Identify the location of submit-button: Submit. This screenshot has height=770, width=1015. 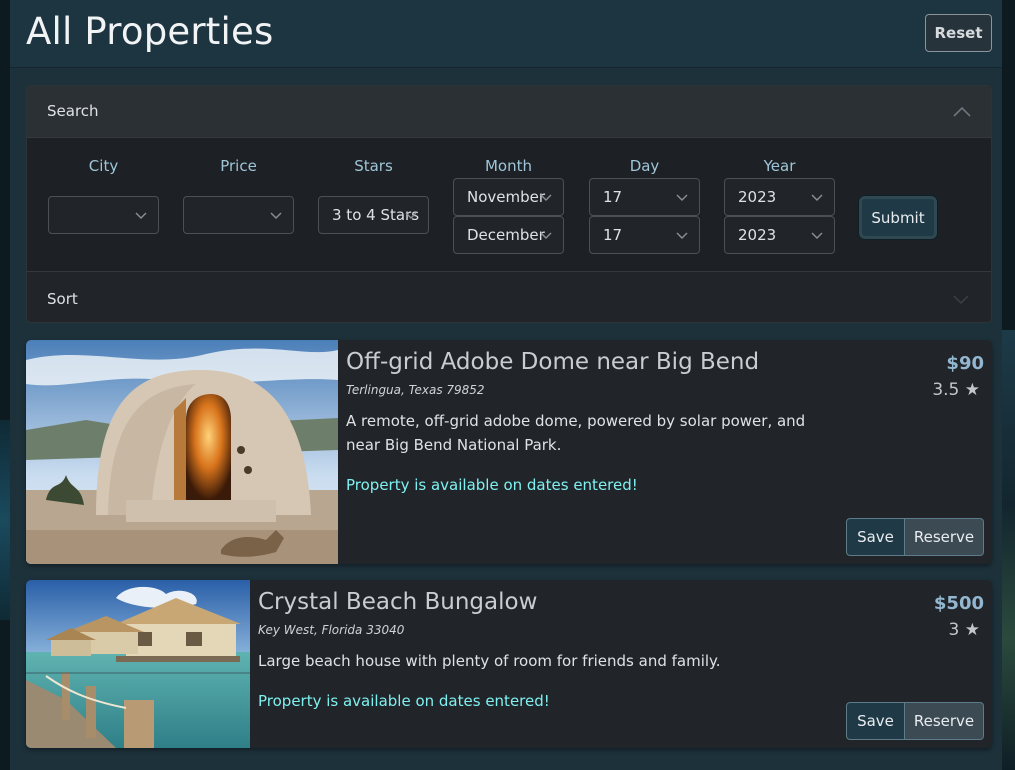
(898, 217).